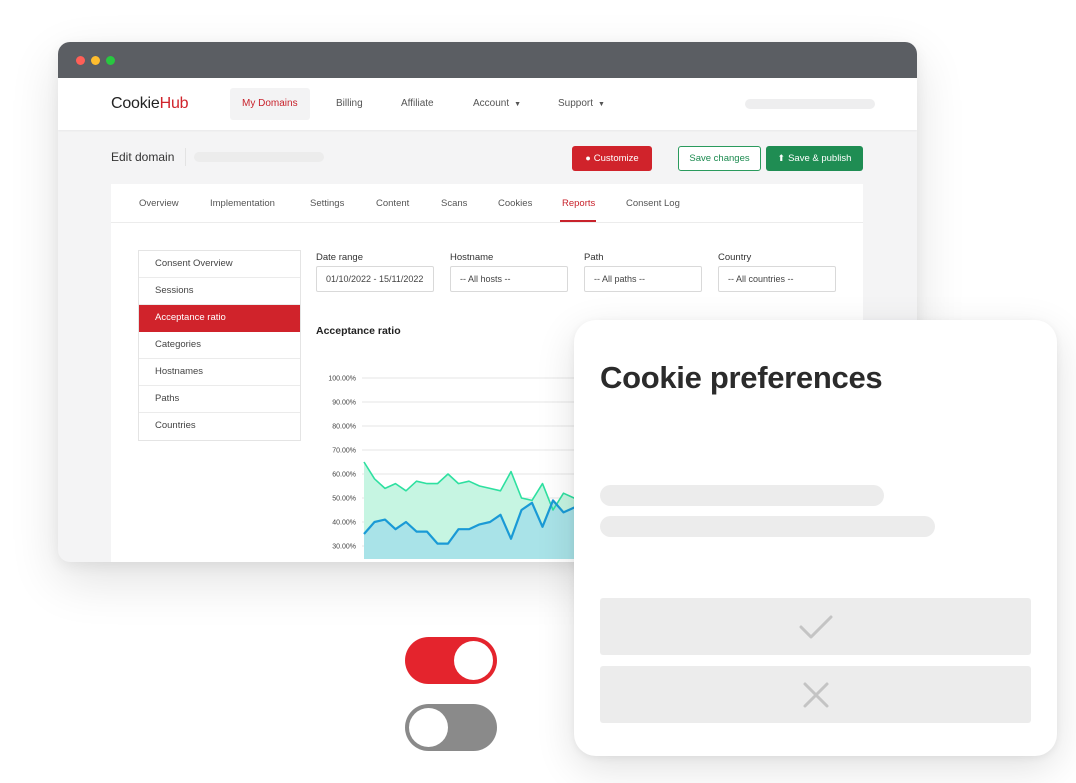 This screenshot has height=783, width=1076. What do you see at coordinates (741, 377) in the screenshot?
I see `prefs-title: Cookie preferences` at bounding box center [741, 377].